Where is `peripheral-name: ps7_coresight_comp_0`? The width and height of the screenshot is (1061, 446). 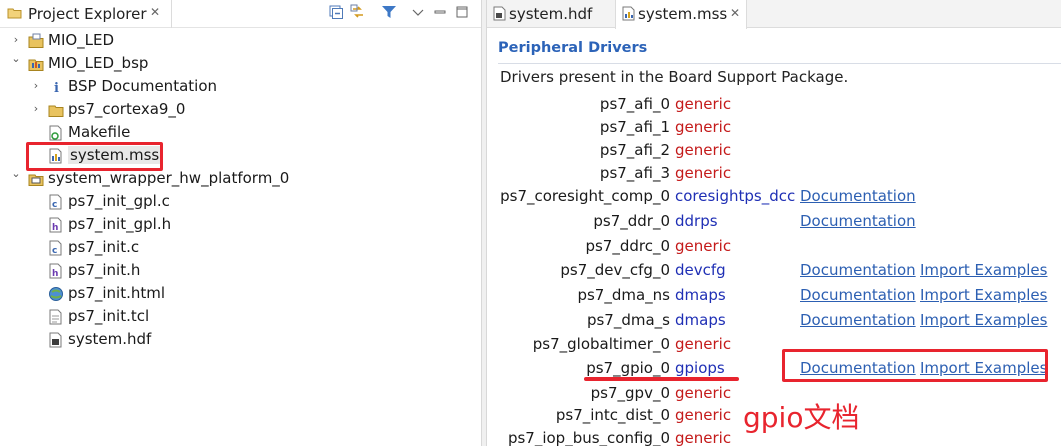 peripheral-name: ps7_coresight_comp_0 is located at coordinates (585, 196).